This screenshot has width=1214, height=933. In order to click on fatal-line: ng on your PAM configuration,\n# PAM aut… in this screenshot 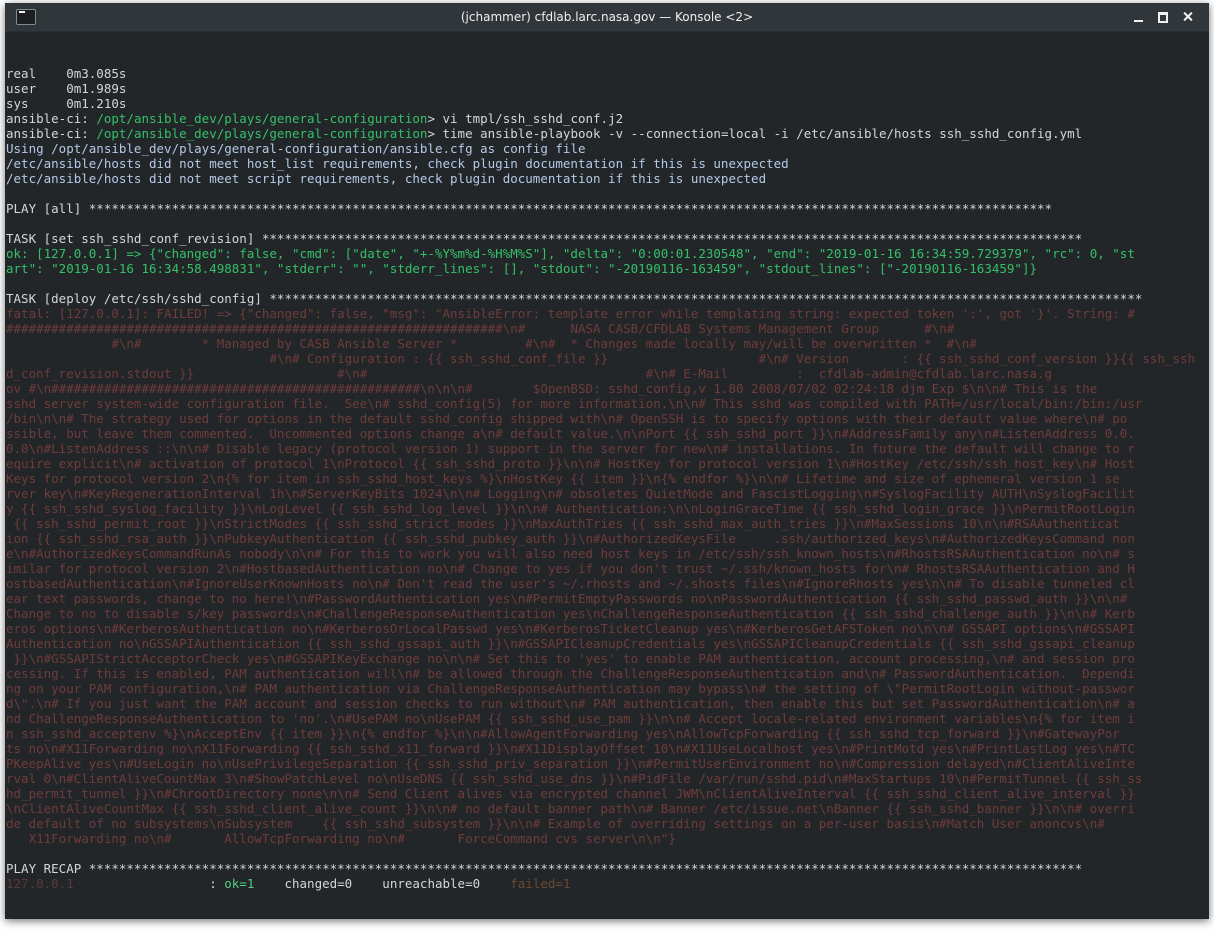, I will do `click(570, 688)`.